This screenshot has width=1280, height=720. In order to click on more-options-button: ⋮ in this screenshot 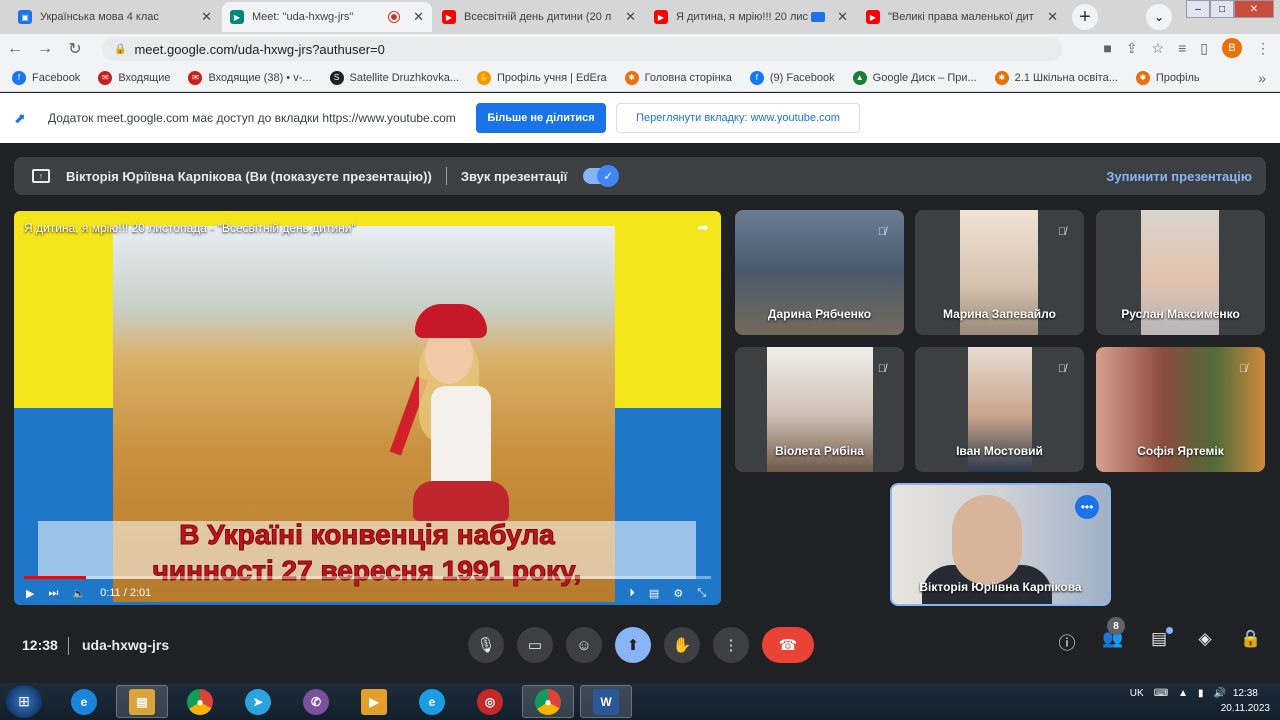, I will do `click(731, 645)`.